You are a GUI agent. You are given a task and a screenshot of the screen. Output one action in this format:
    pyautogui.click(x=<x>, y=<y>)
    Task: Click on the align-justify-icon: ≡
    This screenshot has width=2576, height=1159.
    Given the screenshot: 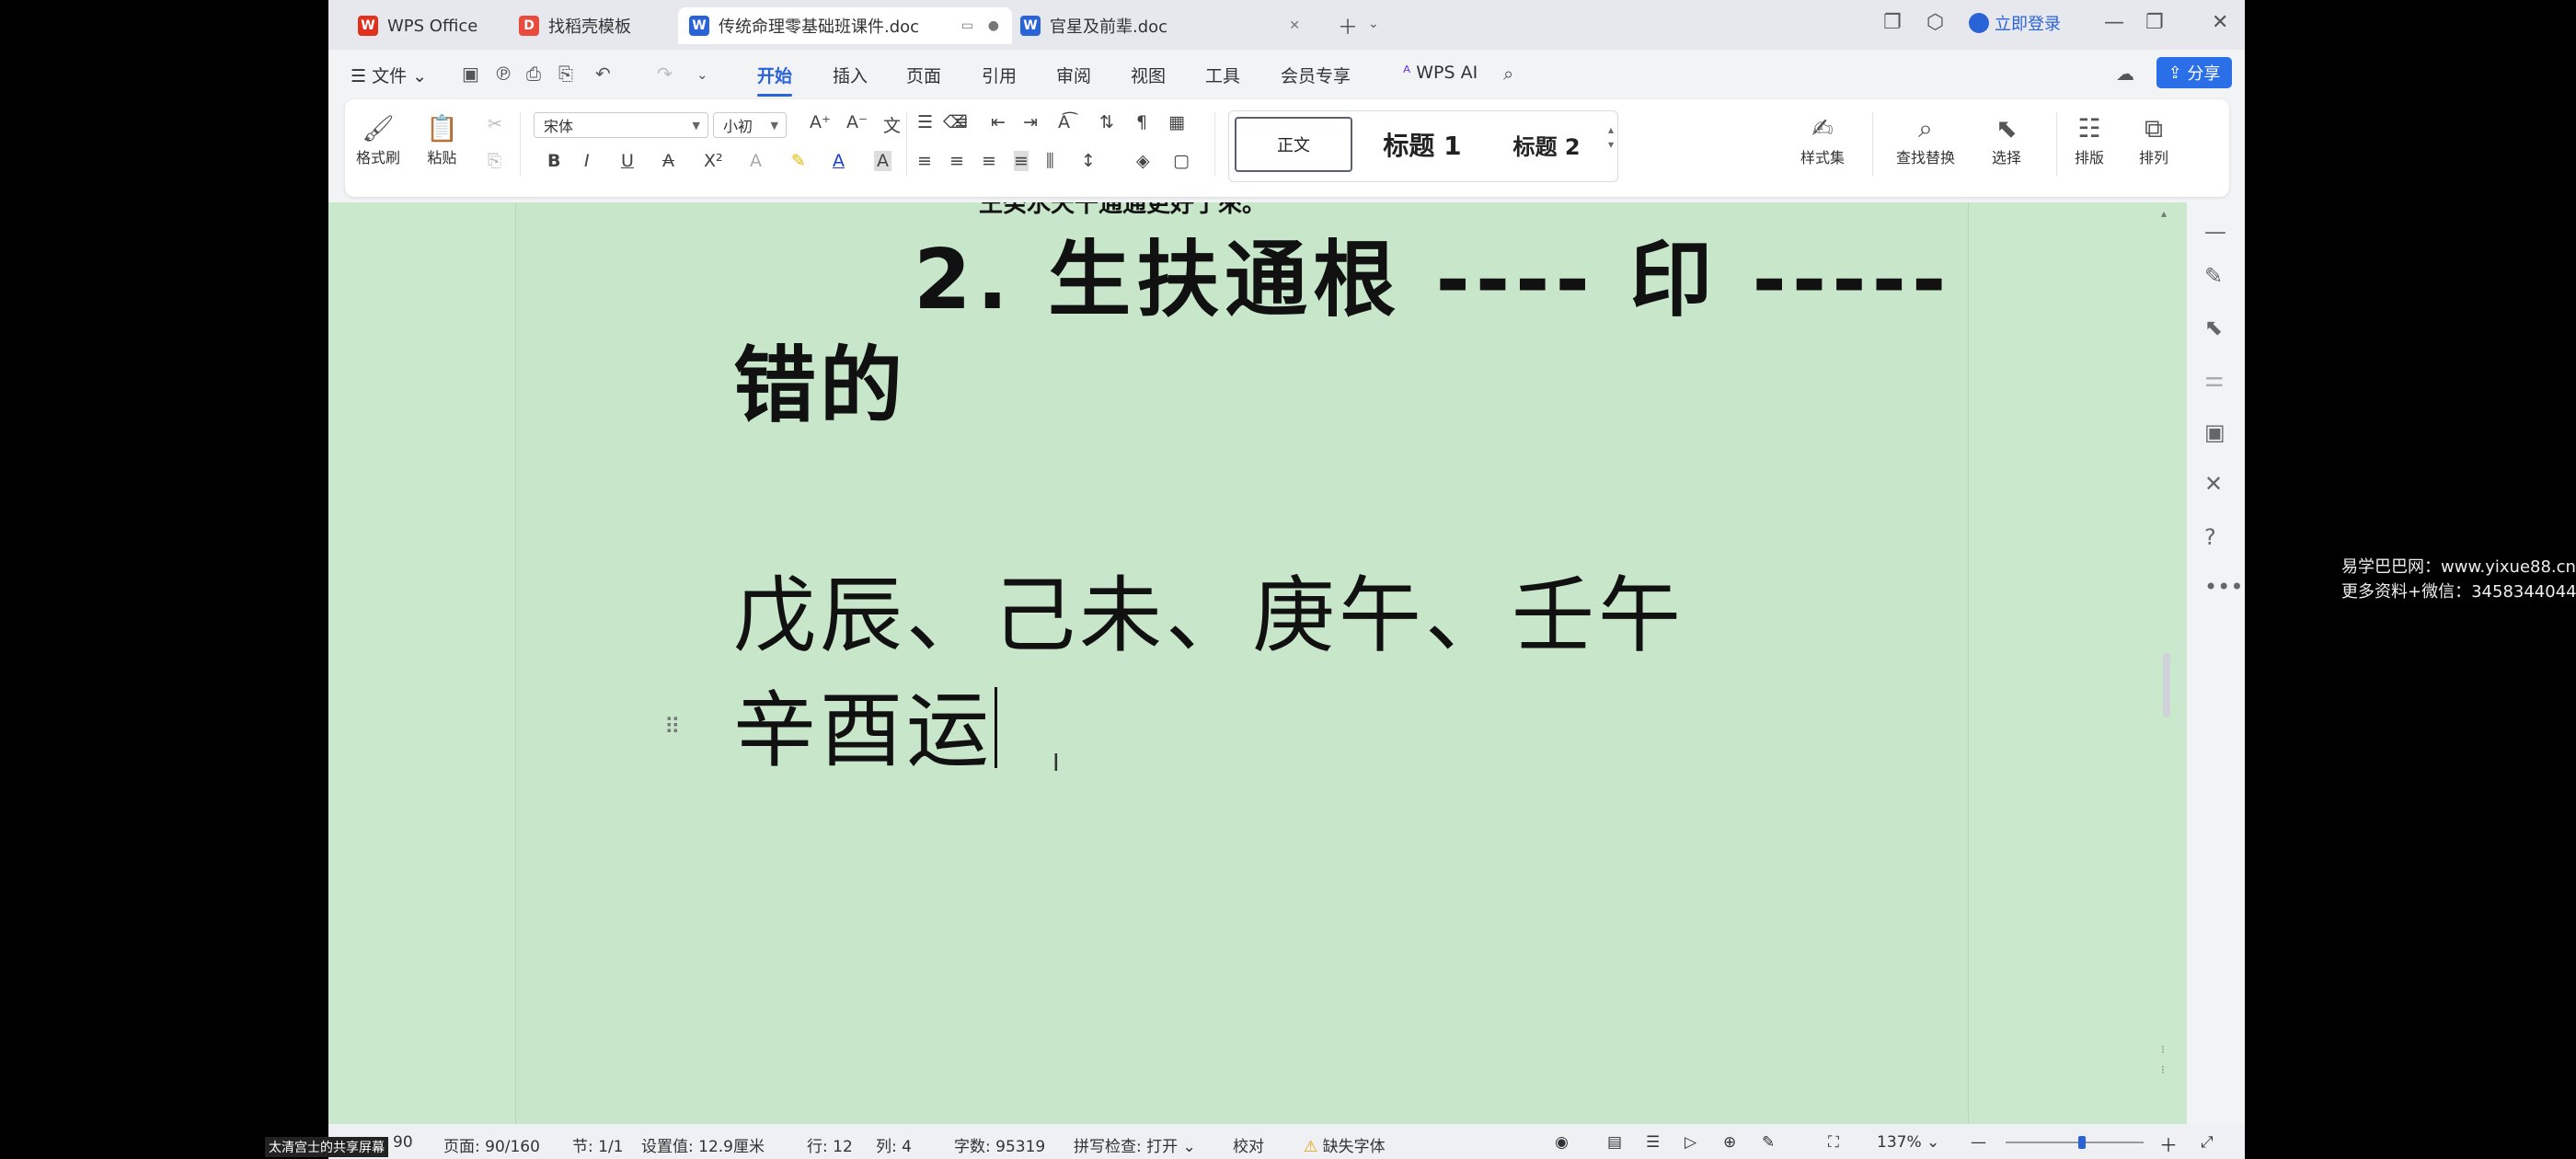 What is the action you would take?
    pyautogui.click(x=1021, y=161)
    